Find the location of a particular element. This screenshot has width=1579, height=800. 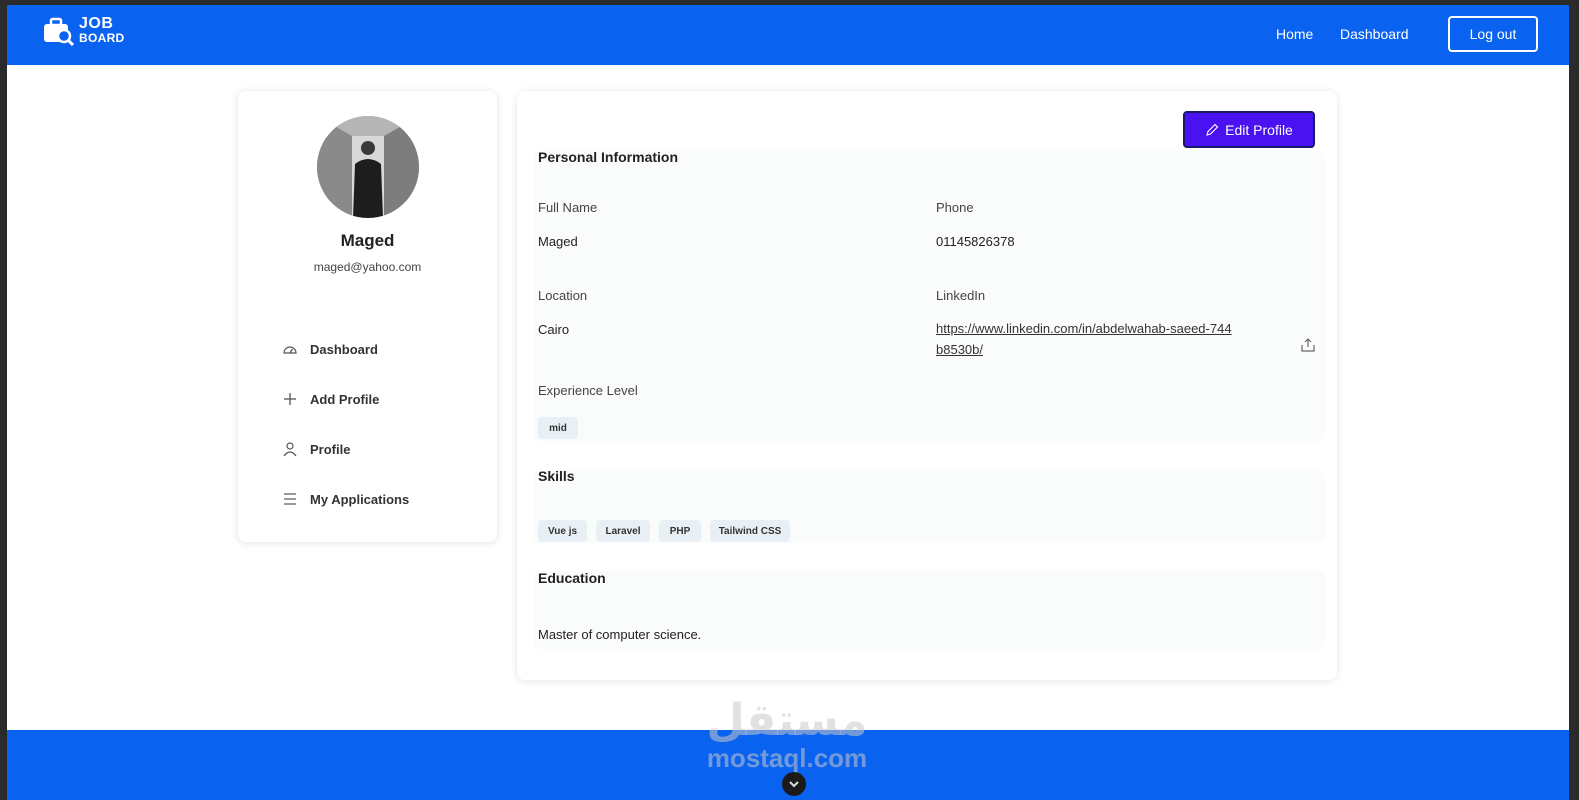

sidebar-item-profile: Profile is located at coordinates (345, 449).